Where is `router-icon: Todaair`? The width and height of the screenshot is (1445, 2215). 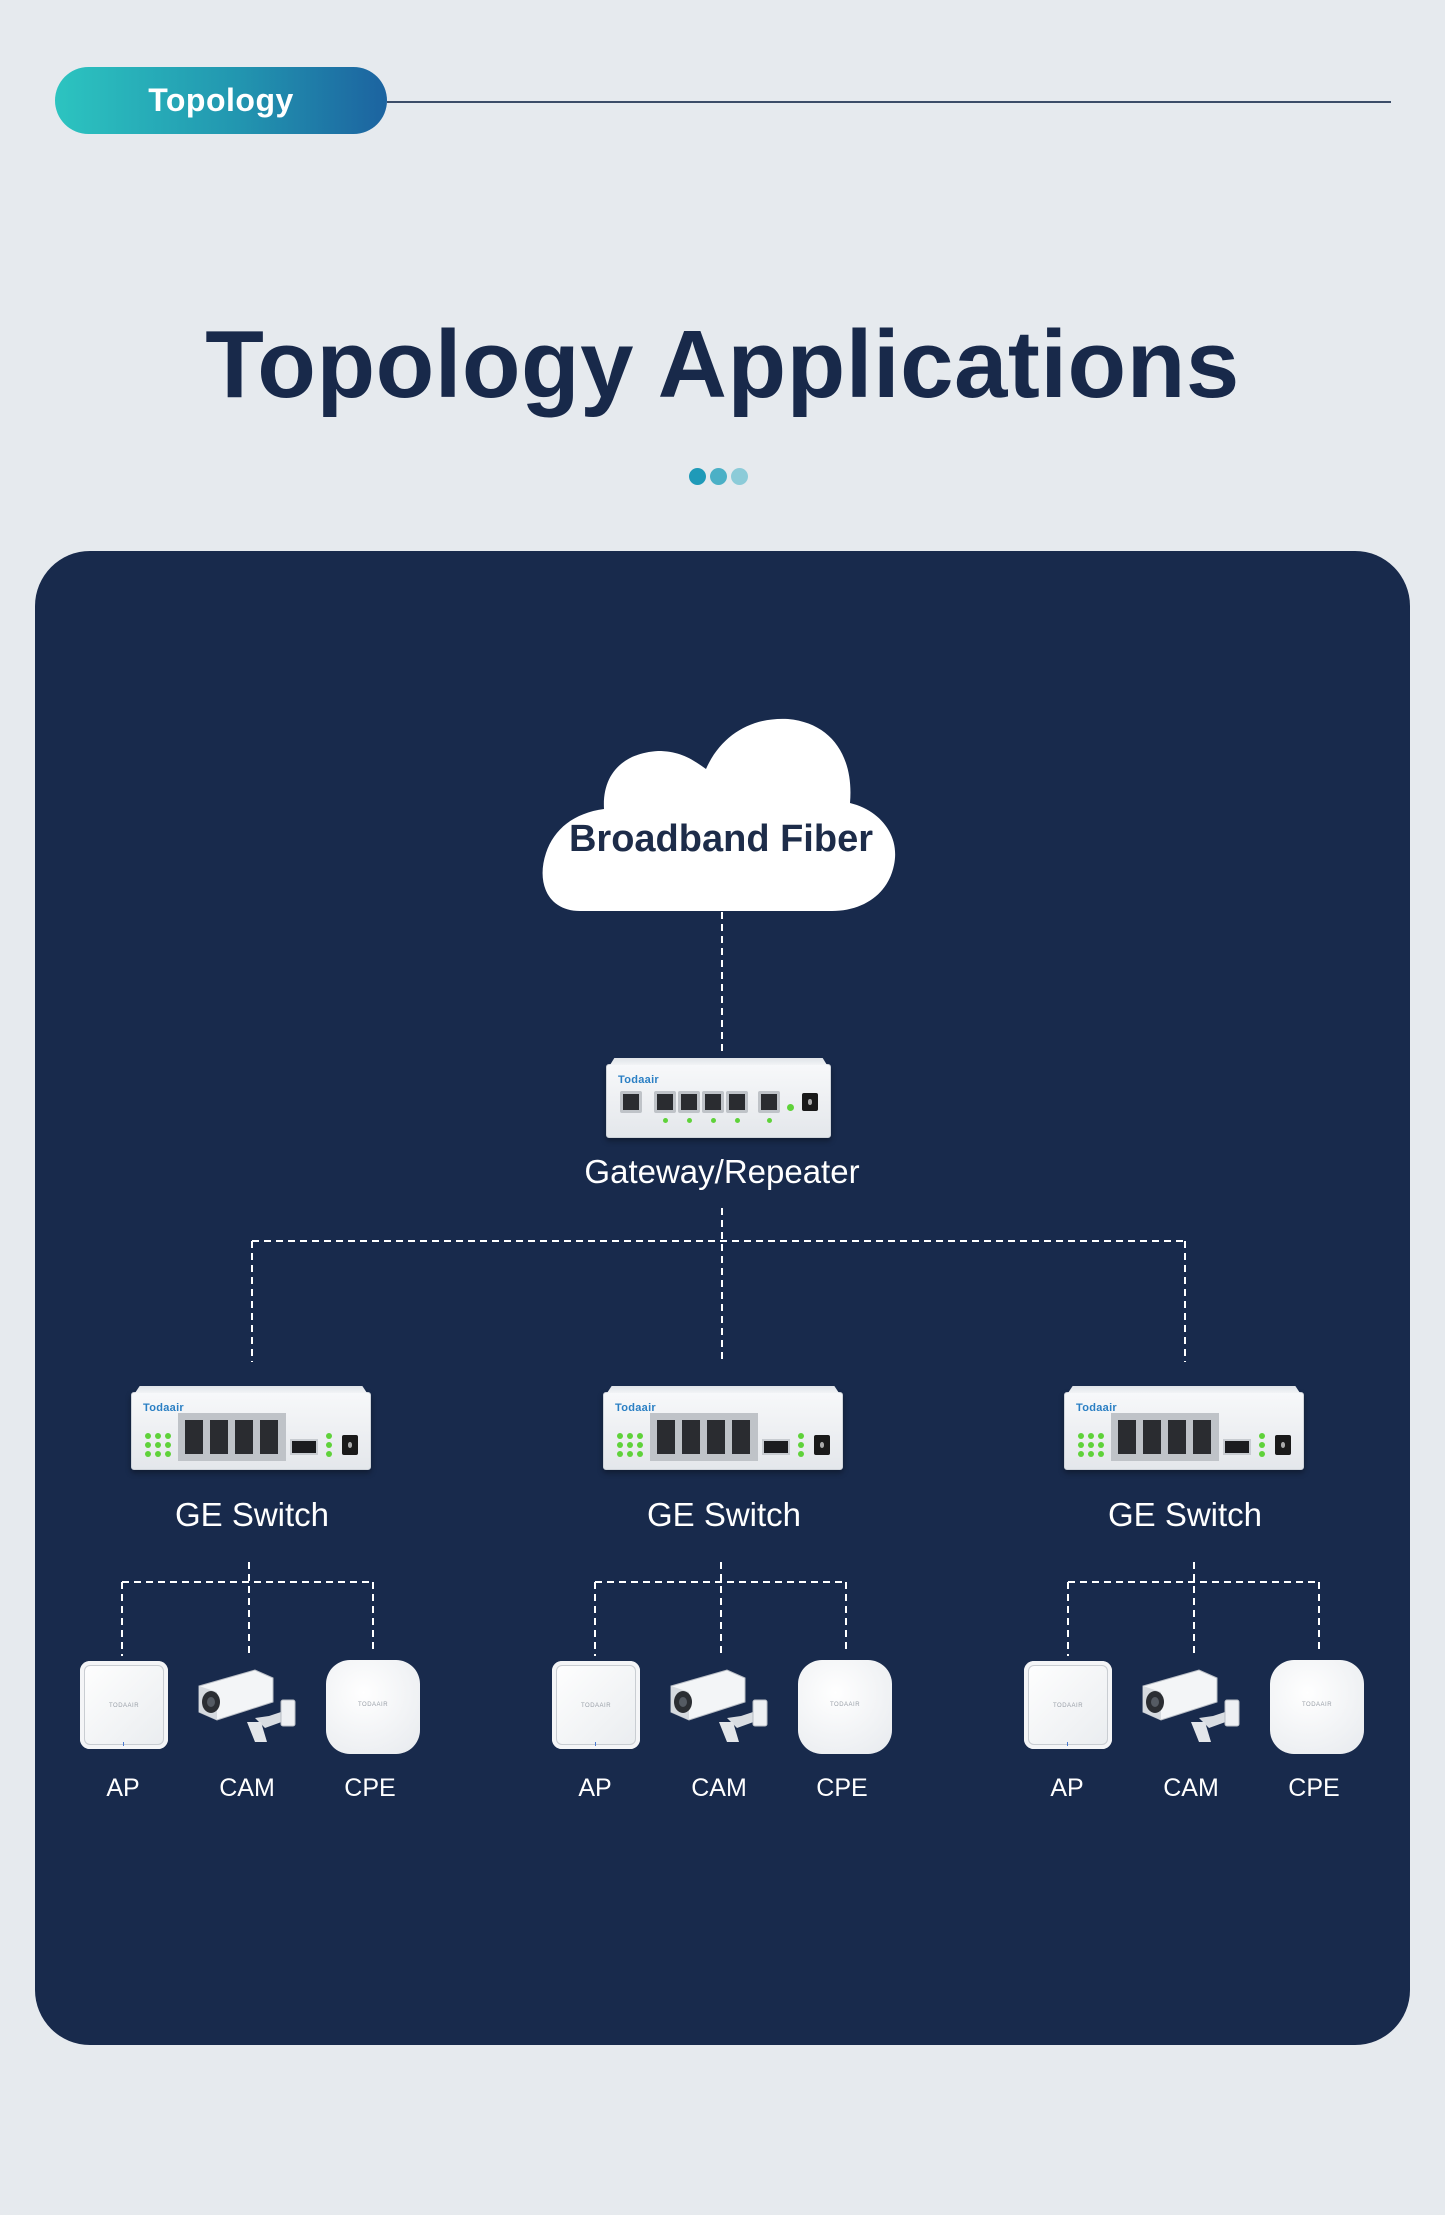 router-icon: Todaair is located at coordinates (718, 1101).